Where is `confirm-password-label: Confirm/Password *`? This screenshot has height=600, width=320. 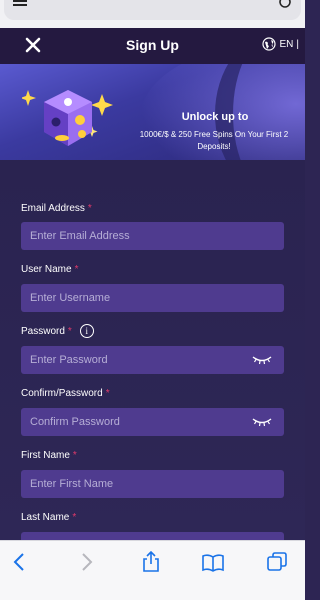 confirm-password-label: Confirm/Password * is located at coordinates (65, 393).